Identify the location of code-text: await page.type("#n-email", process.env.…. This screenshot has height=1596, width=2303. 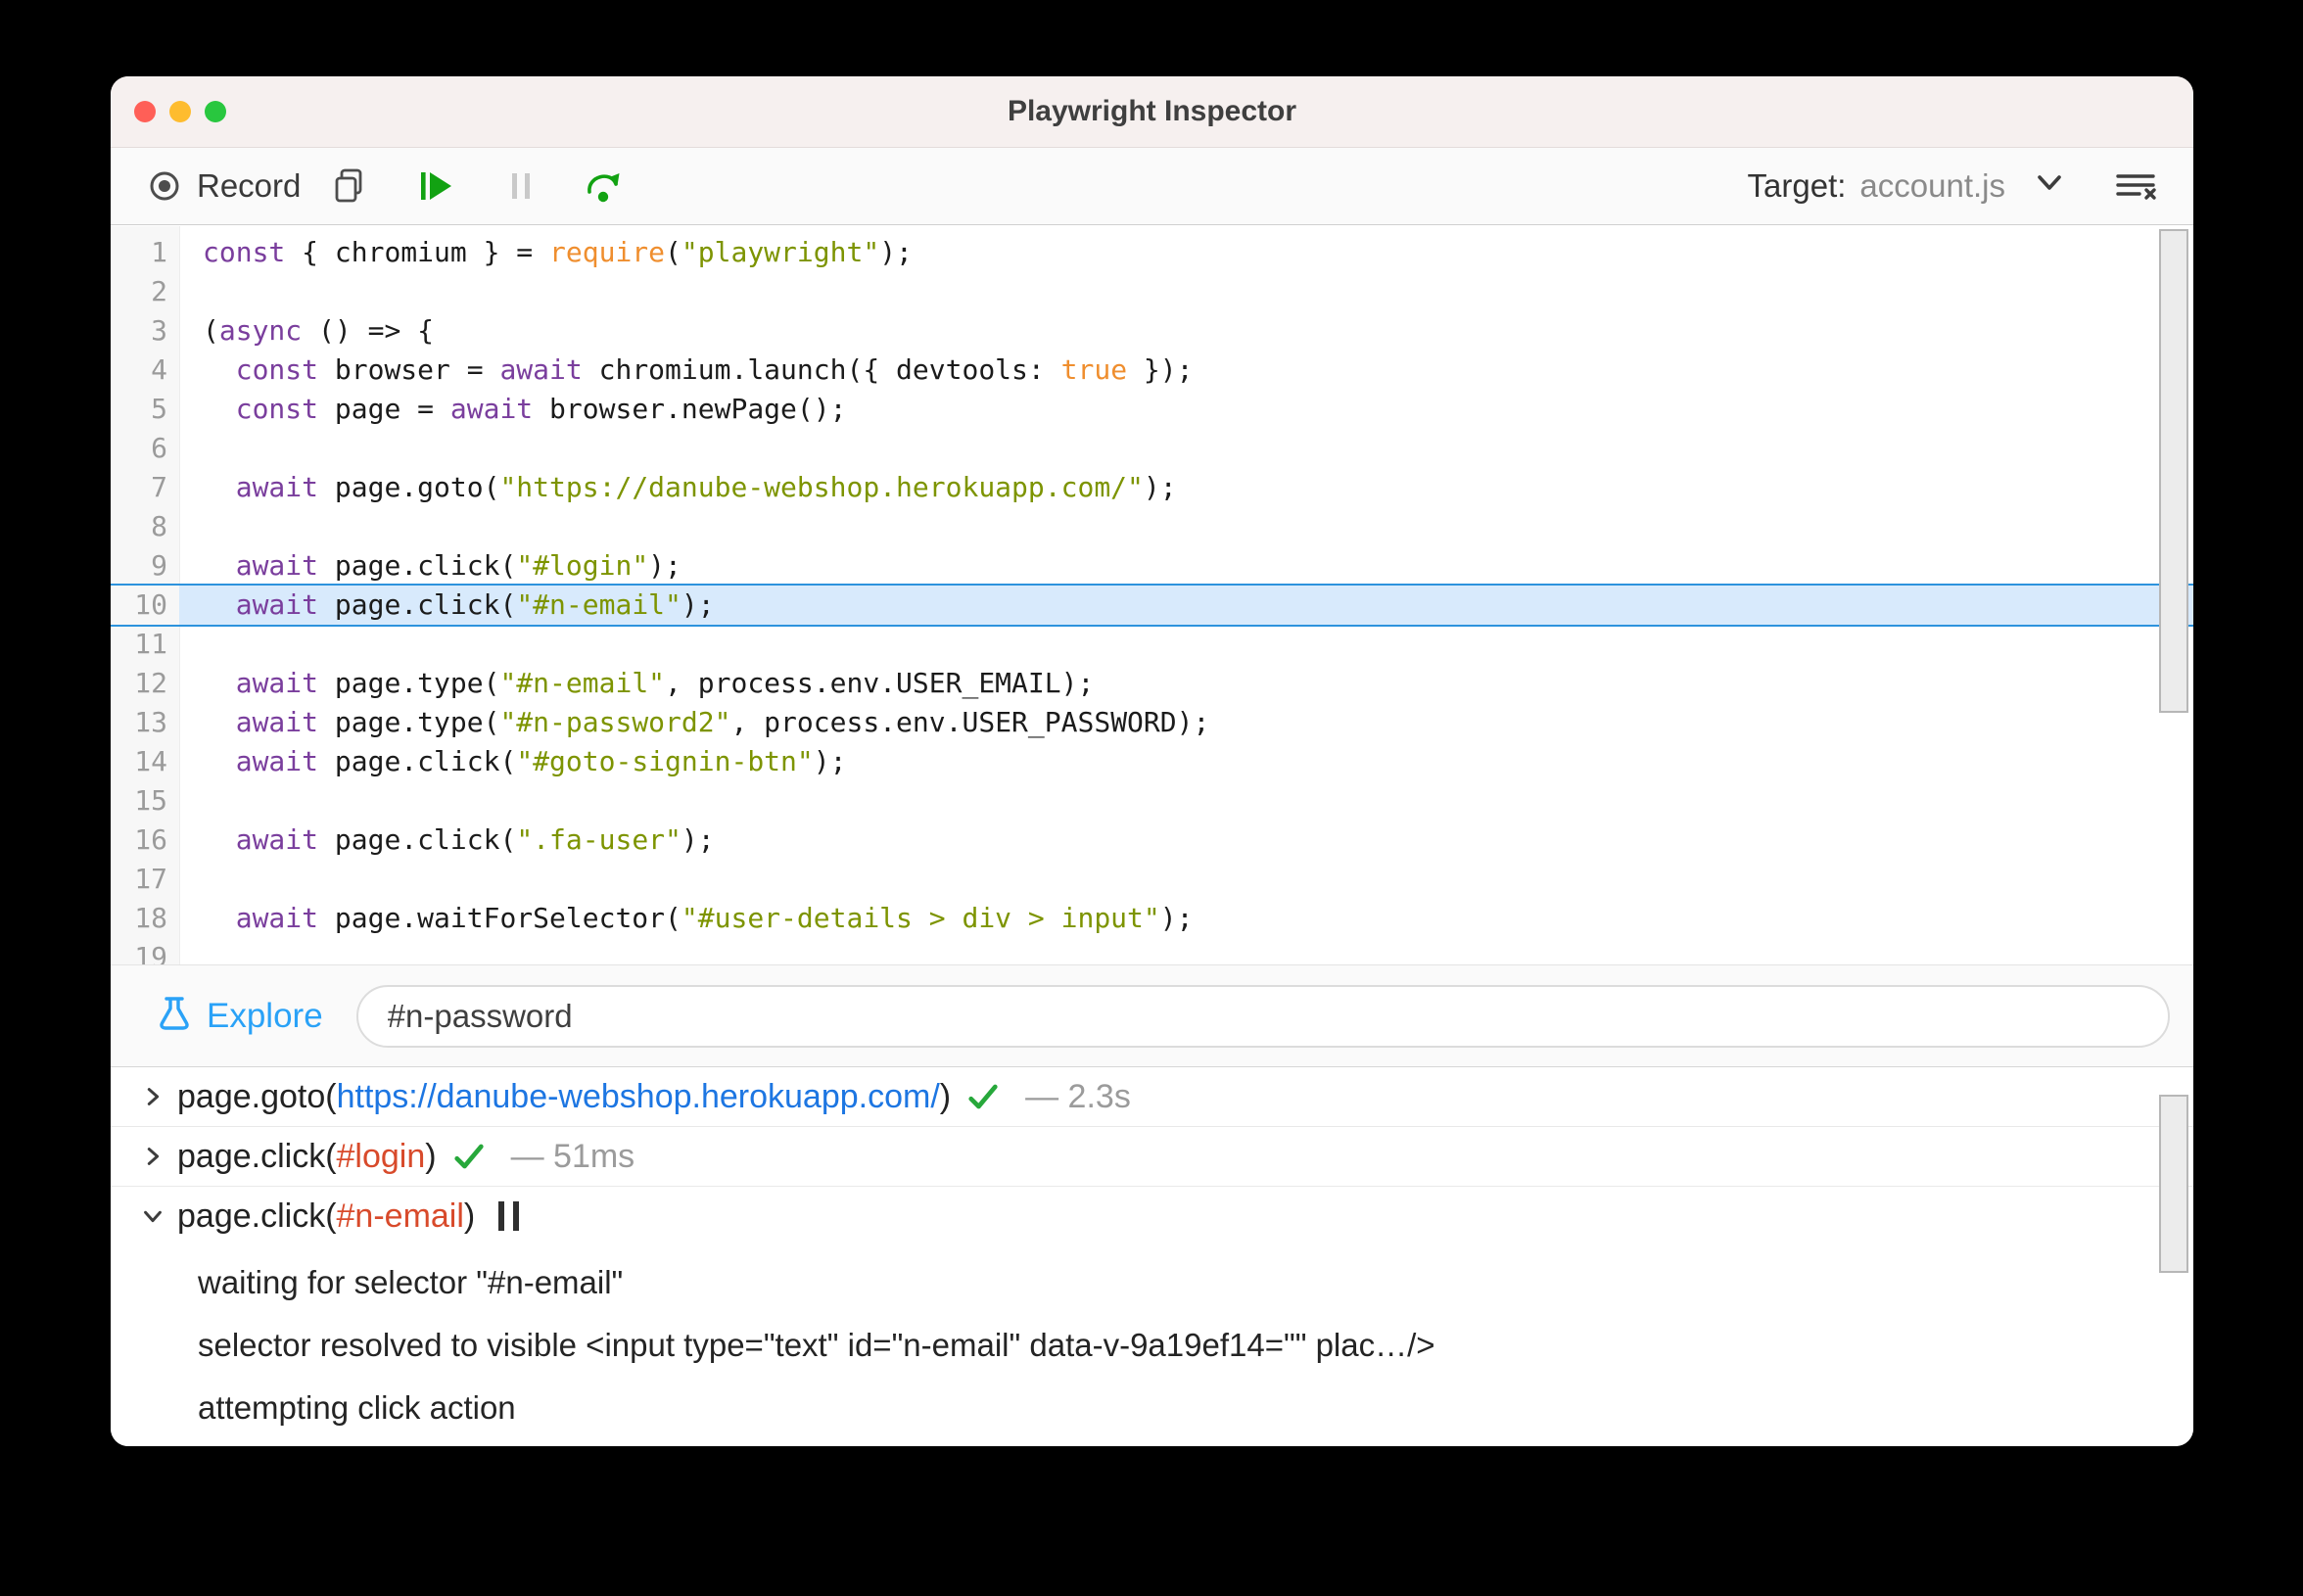
(665, 683).